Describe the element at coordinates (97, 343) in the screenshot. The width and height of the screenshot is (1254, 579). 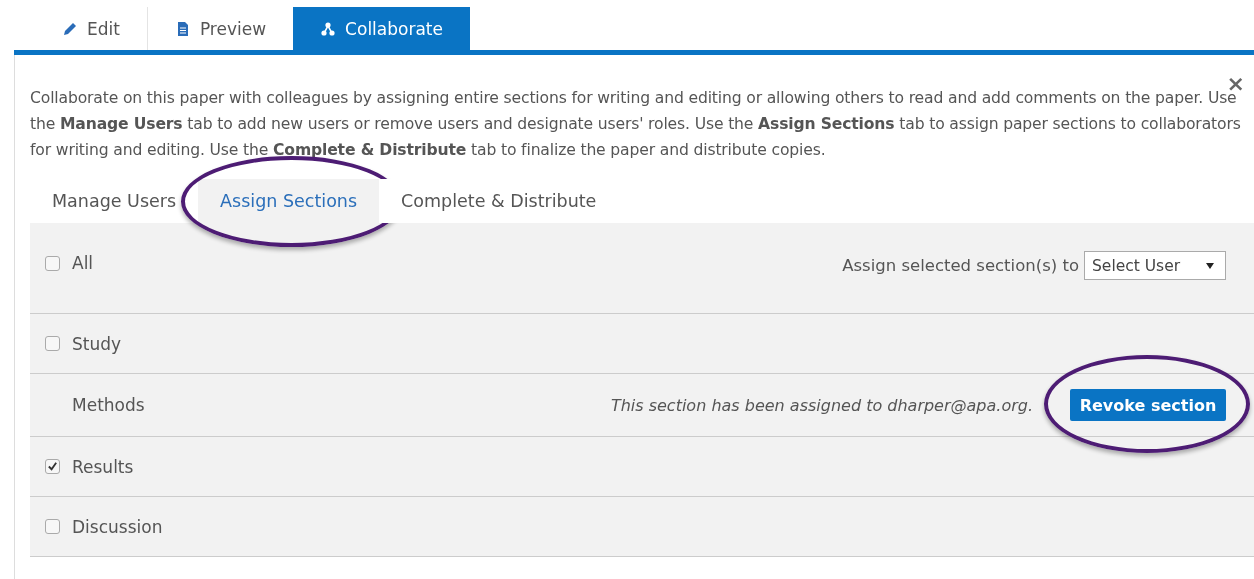
I see `section-label: Study` at that location.